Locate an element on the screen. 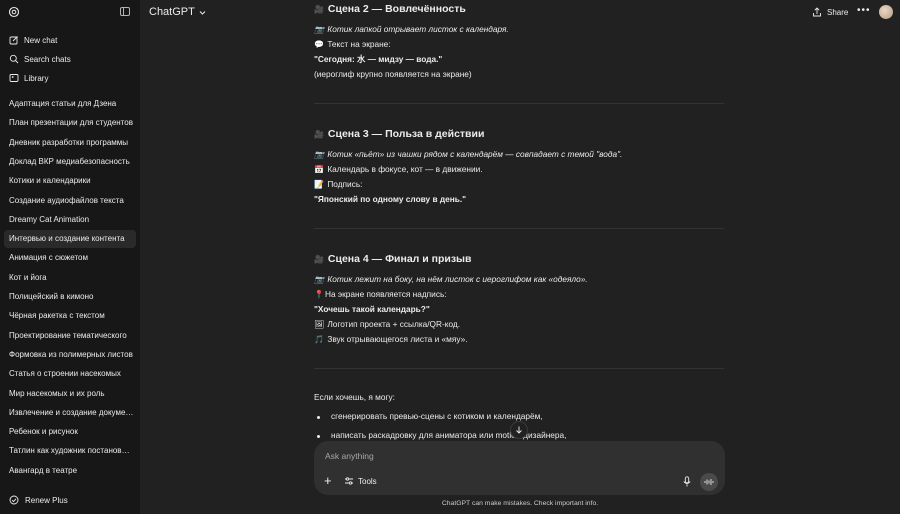 The width and height of the screenshot is (900, 514). scene-2-heading: 🎥 Сцена 2 — Вовлечённость is located at coordinates (390, 9).